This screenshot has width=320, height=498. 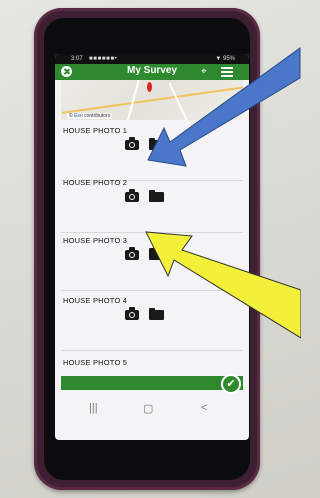 What do you see at coordinates (152, 59) in the screenshot?
I see `status-bar: 3:07 ■ ■ ■ ■ ■ ■ • ▼ 95%` at bounding box center [152, 59].